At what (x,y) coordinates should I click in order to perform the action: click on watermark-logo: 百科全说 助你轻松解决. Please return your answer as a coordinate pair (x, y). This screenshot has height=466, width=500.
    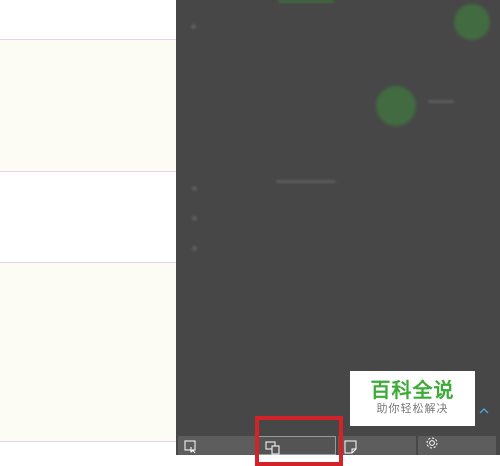
    Looking at the image, I should click on (412, 398).